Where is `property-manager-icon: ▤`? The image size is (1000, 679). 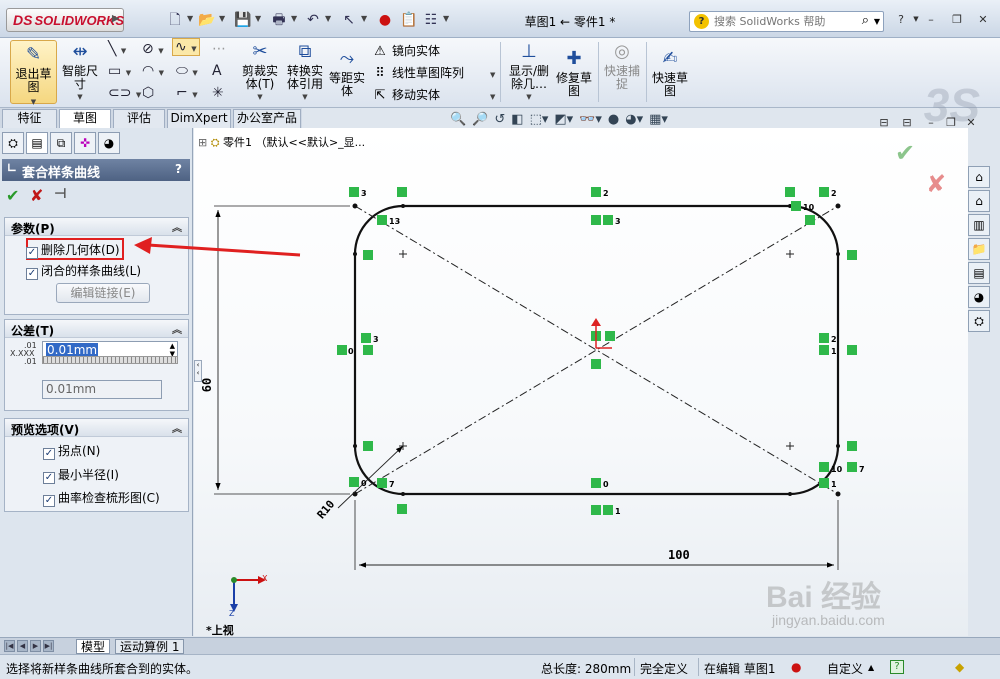 property-manager-icon: ▤ is located at coordinates (37, 143).